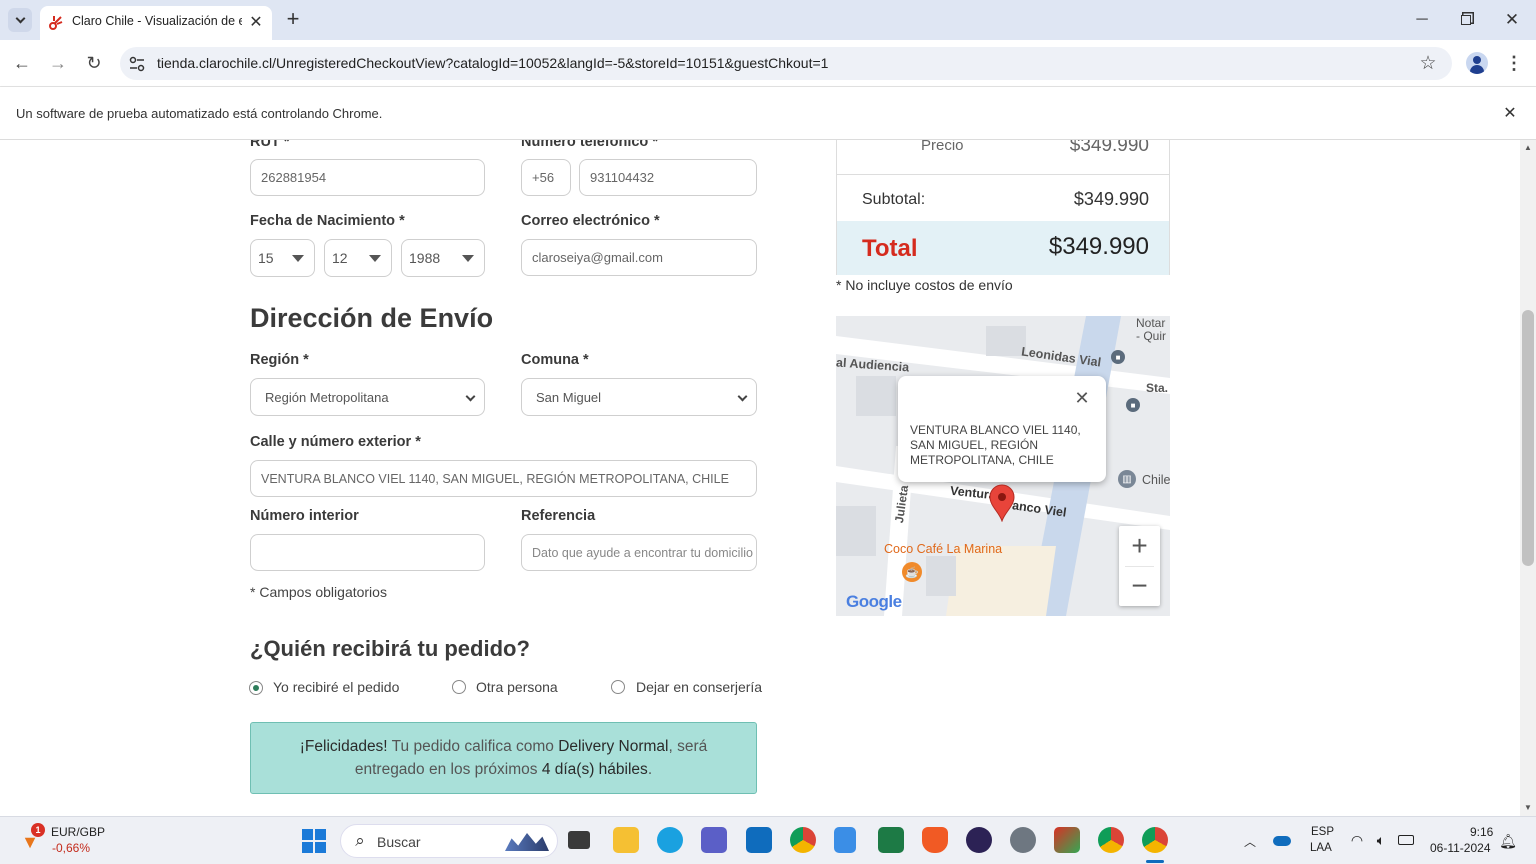  I want to click on back-arrow-icon: ←, so click(22, 63).